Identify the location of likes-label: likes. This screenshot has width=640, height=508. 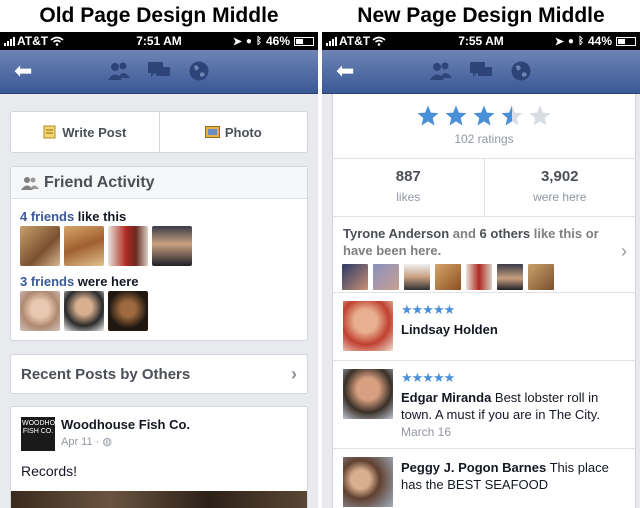
(408, 197).